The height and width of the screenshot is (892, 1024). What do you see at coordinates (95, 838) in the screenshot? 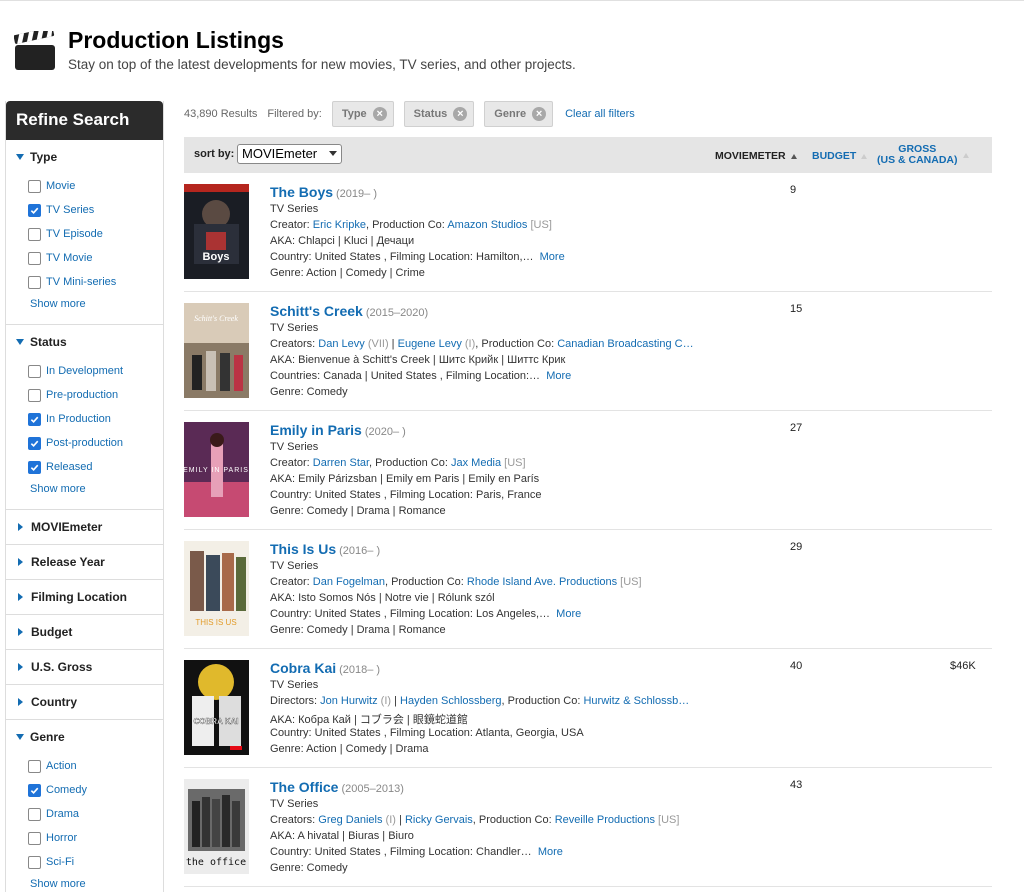
I see `facet-option: Horror` at bounding box center [95, 838].